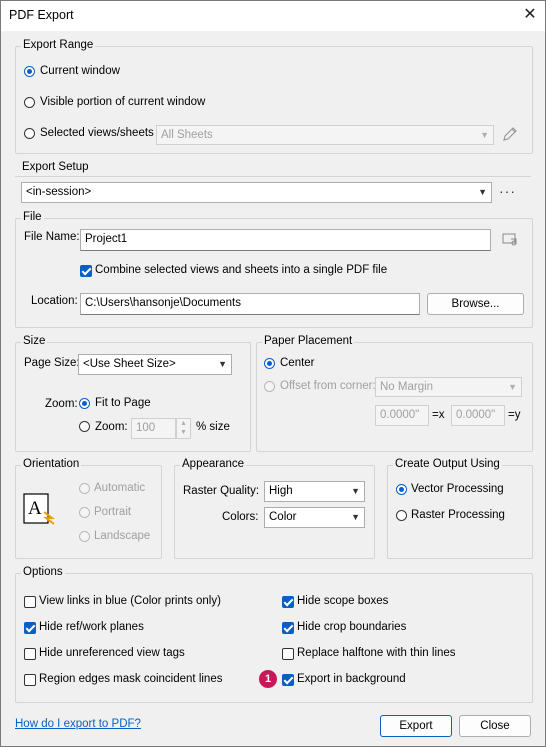  I want to click on current-window-label: Current window, so click(80, 71).